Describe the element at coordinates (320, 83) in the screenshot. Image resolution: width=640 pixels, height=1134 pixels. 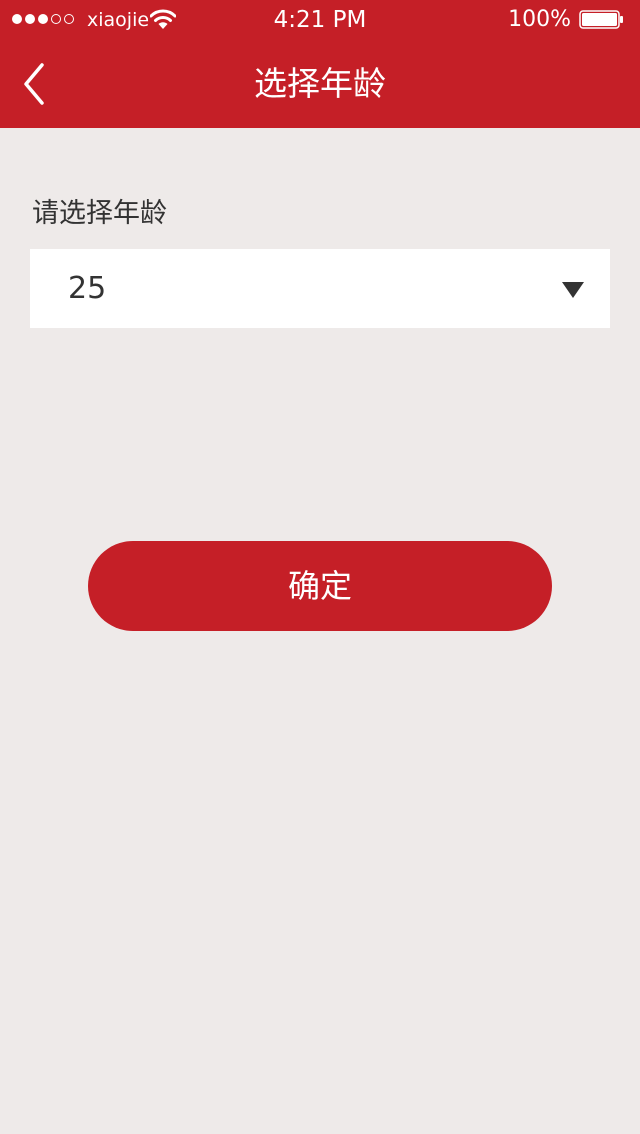
I see `page-title: 选择年龄` at that location.